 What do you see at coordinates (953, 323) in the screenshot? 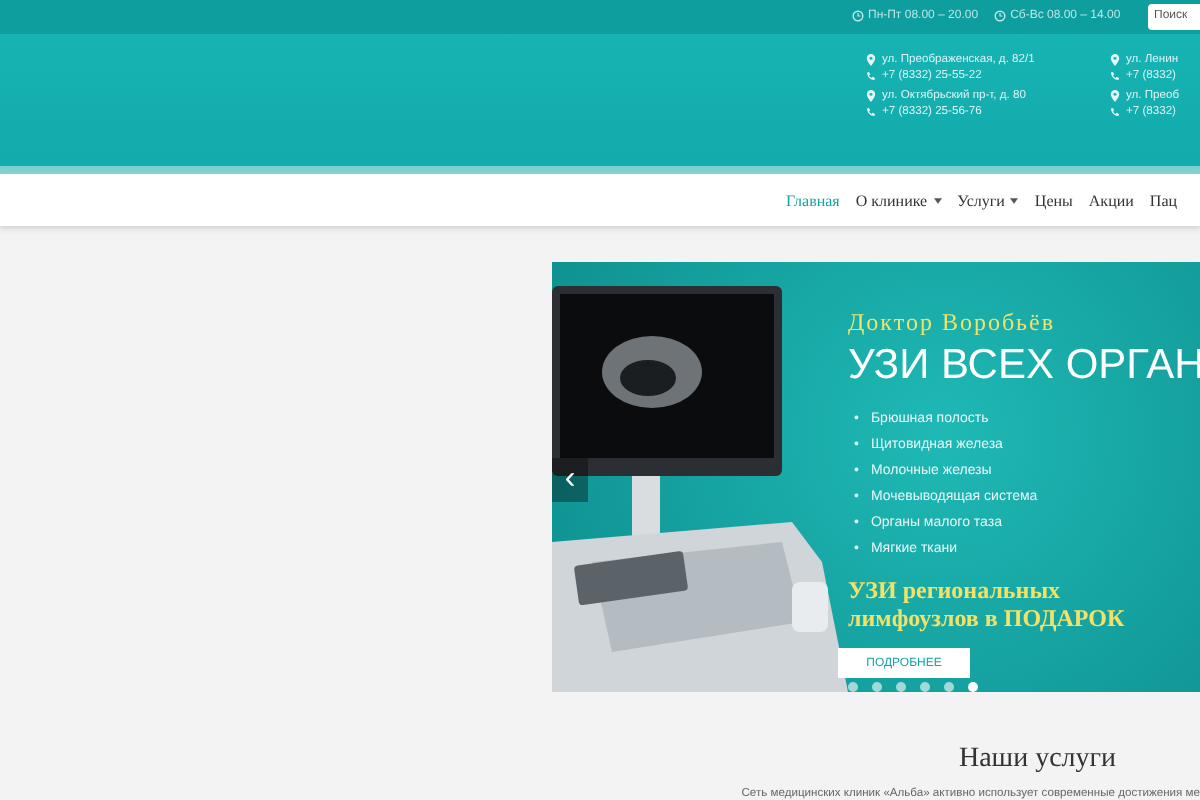
I see `slide-subtitle: Доктор Воробьёв` at bounding box center [953, 323].